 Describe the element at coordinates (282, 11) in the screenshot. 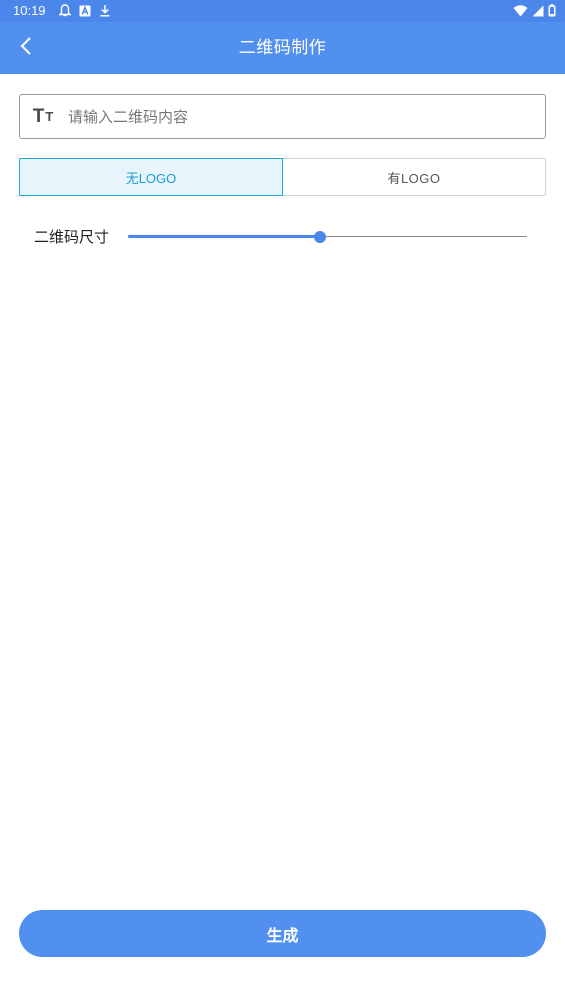

I see `status-bar: 10:19` at that location.